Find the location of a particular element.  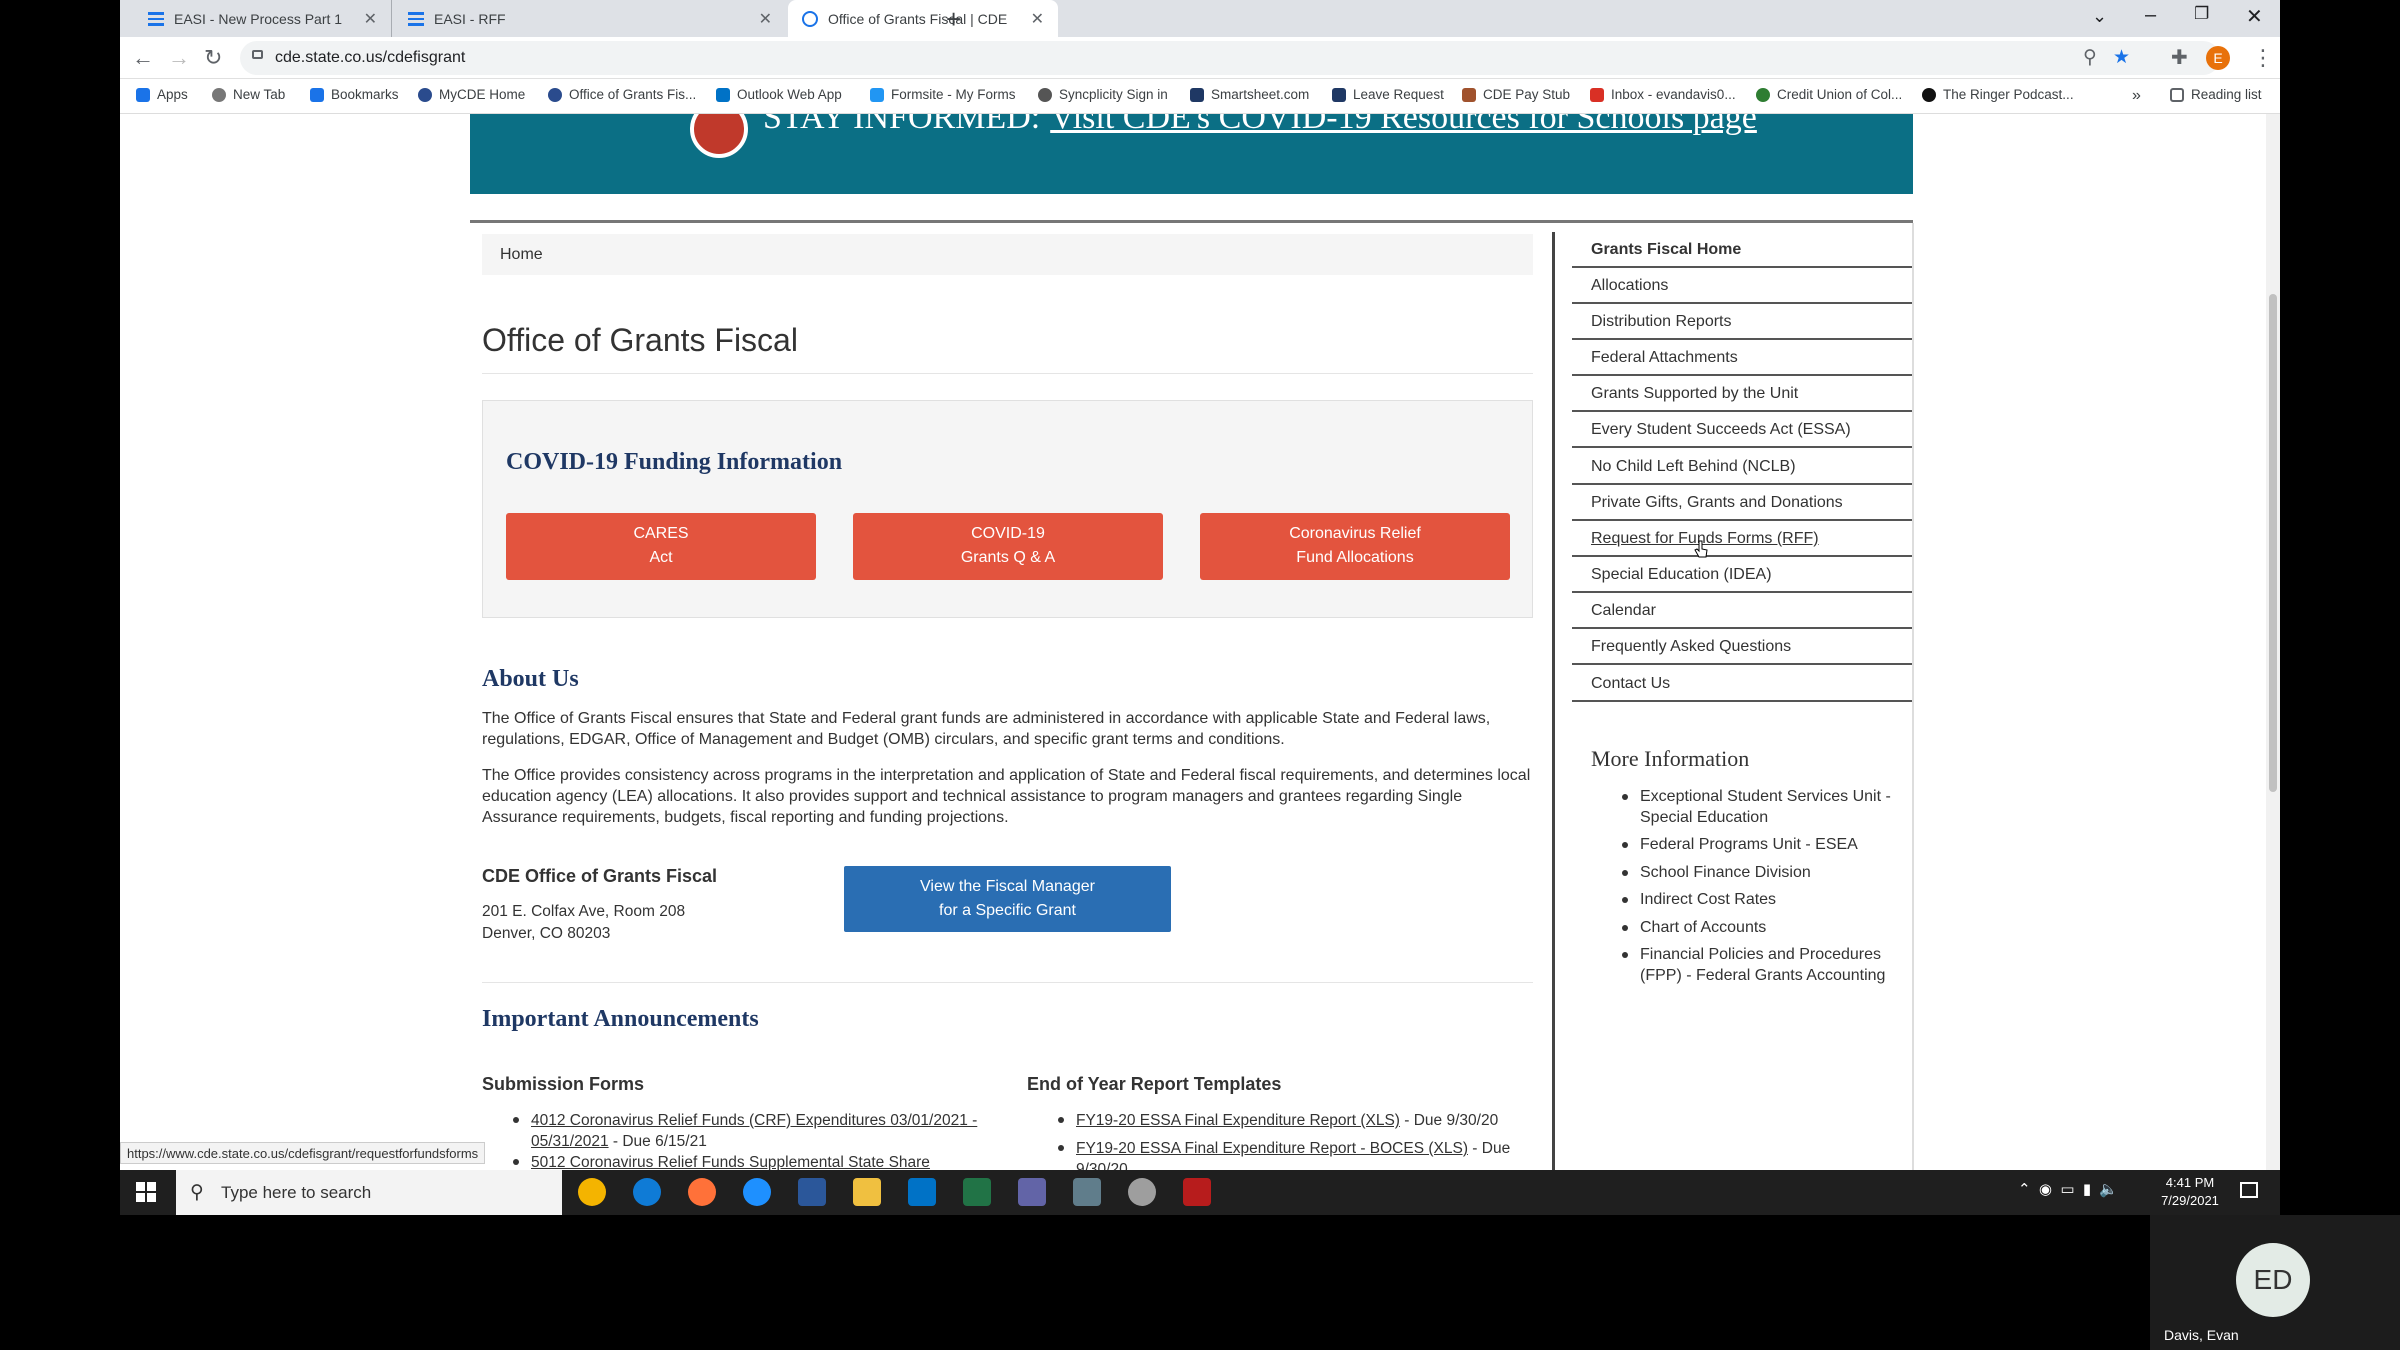

nav-faq: Frequently Asked Questions is located at coordinates (1742, 647).